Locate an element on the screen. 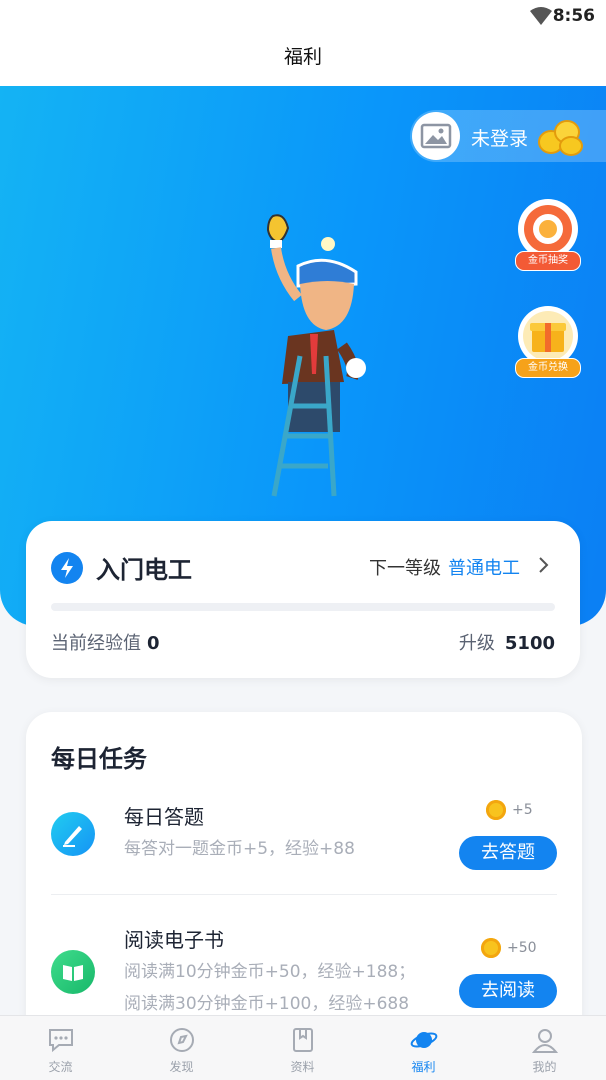 Image resolution: width=606 pixels, height=1080 pixels. gold-coins-icon is located at coordinates (560, 138).